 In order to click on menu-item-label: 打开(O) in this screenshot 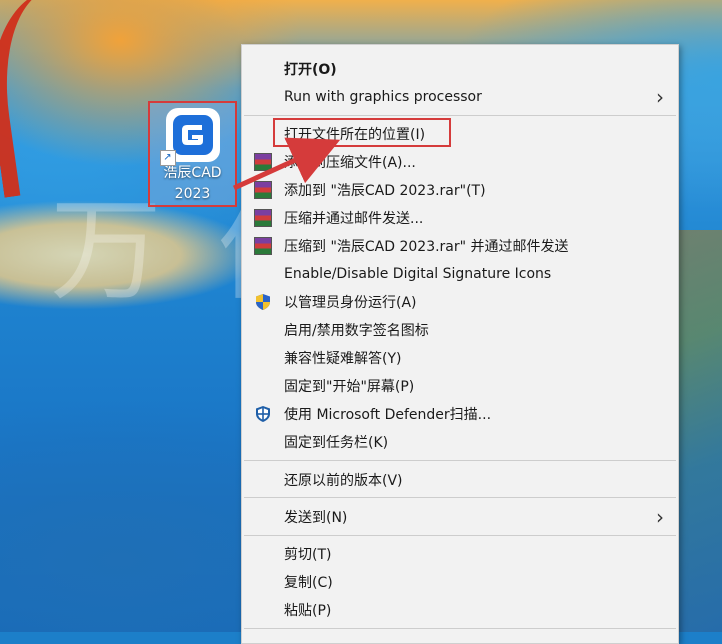, I will do `click(310, 69)`.